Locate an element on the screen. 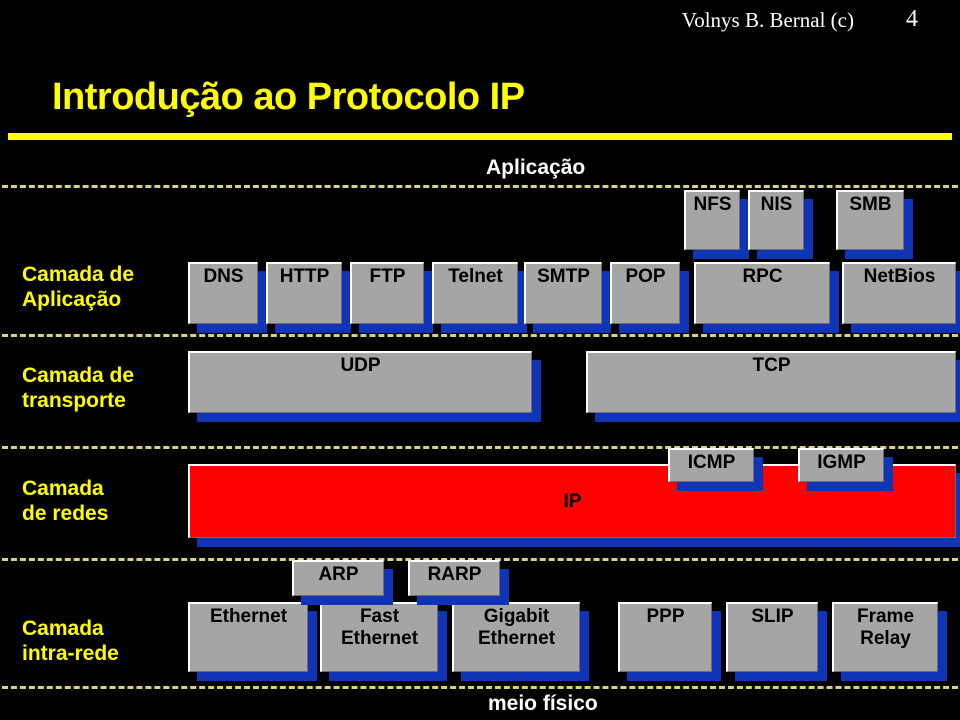  diagram-bottom-label: meio físico is located at coordinates (543, 703).